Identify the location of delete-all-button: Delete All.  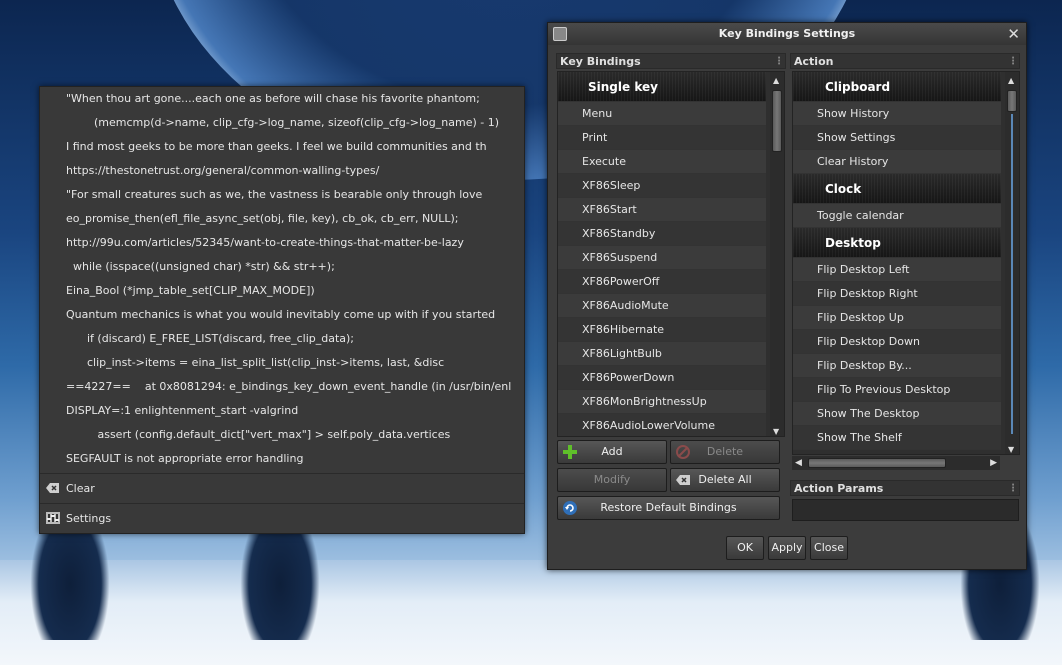
(725, 480).